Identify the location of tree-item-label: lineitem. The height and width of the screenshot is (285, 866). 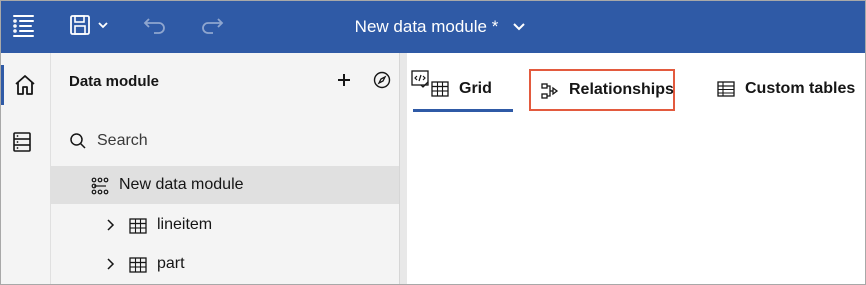
(185, 224).